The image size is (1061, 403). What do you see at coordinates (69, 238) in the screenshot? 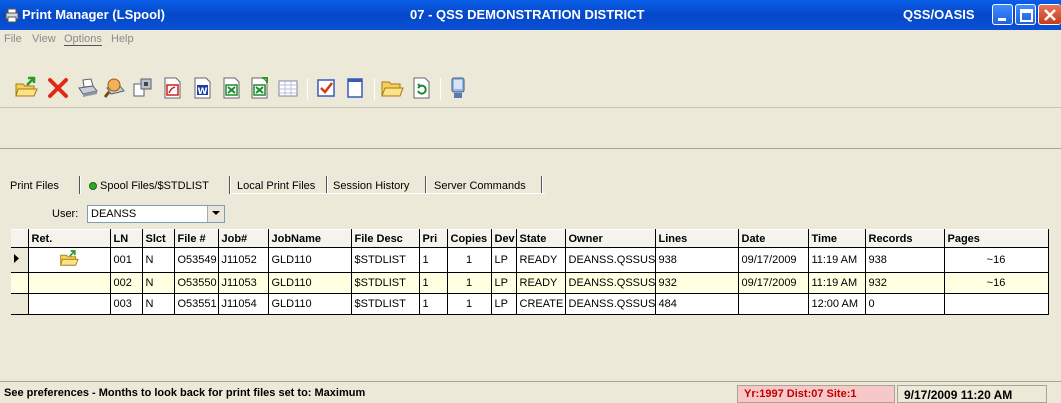
I see `column-header-ret: Ret.` at bounding box center [69, 238].